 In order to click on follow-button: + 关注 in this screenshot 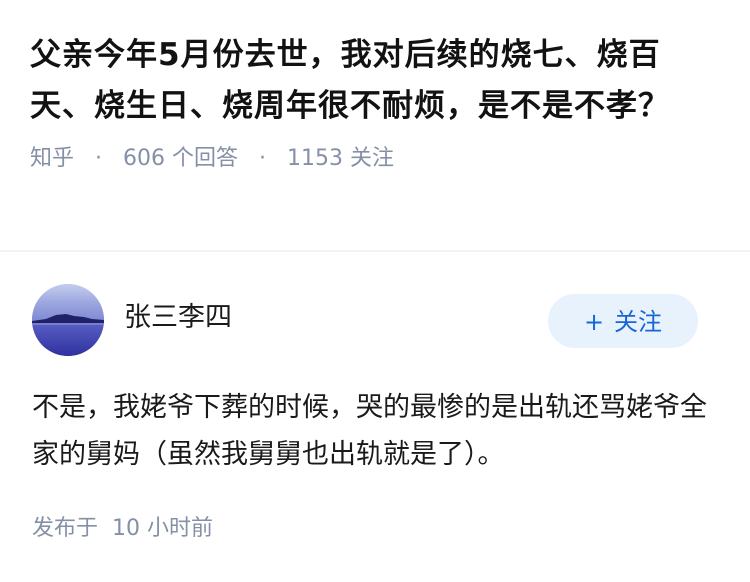, I will do `click(623, 321)`.